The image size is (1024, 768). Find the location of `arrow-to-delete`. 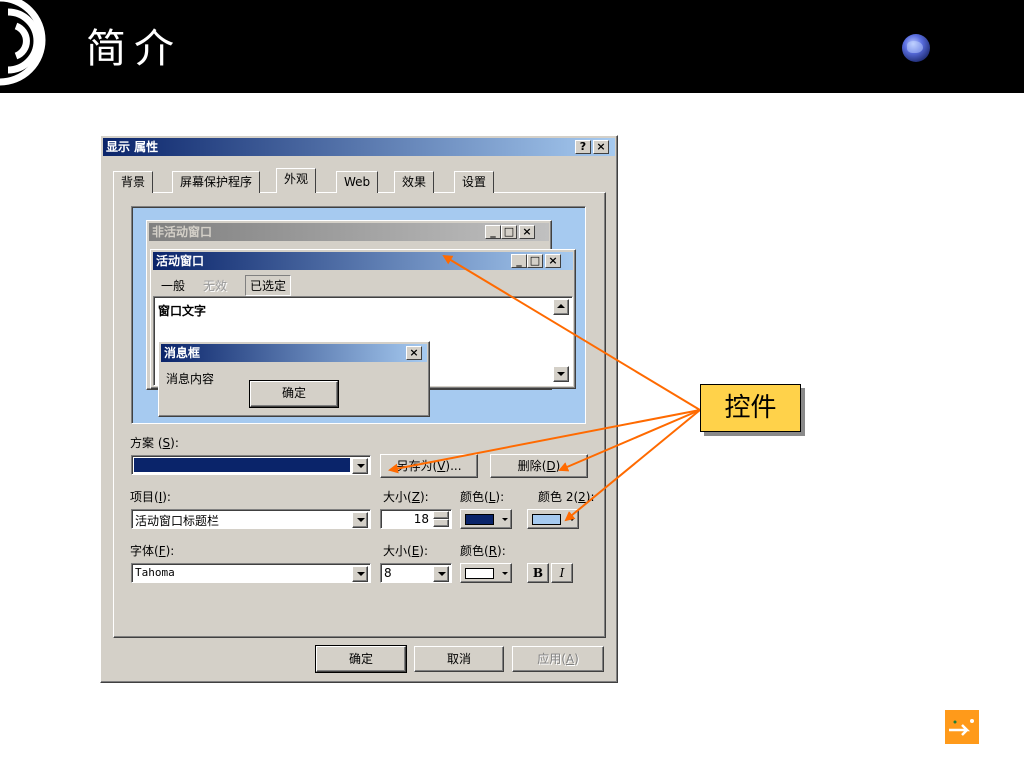

arrow-to-delete is located at coordinates (629, 440).